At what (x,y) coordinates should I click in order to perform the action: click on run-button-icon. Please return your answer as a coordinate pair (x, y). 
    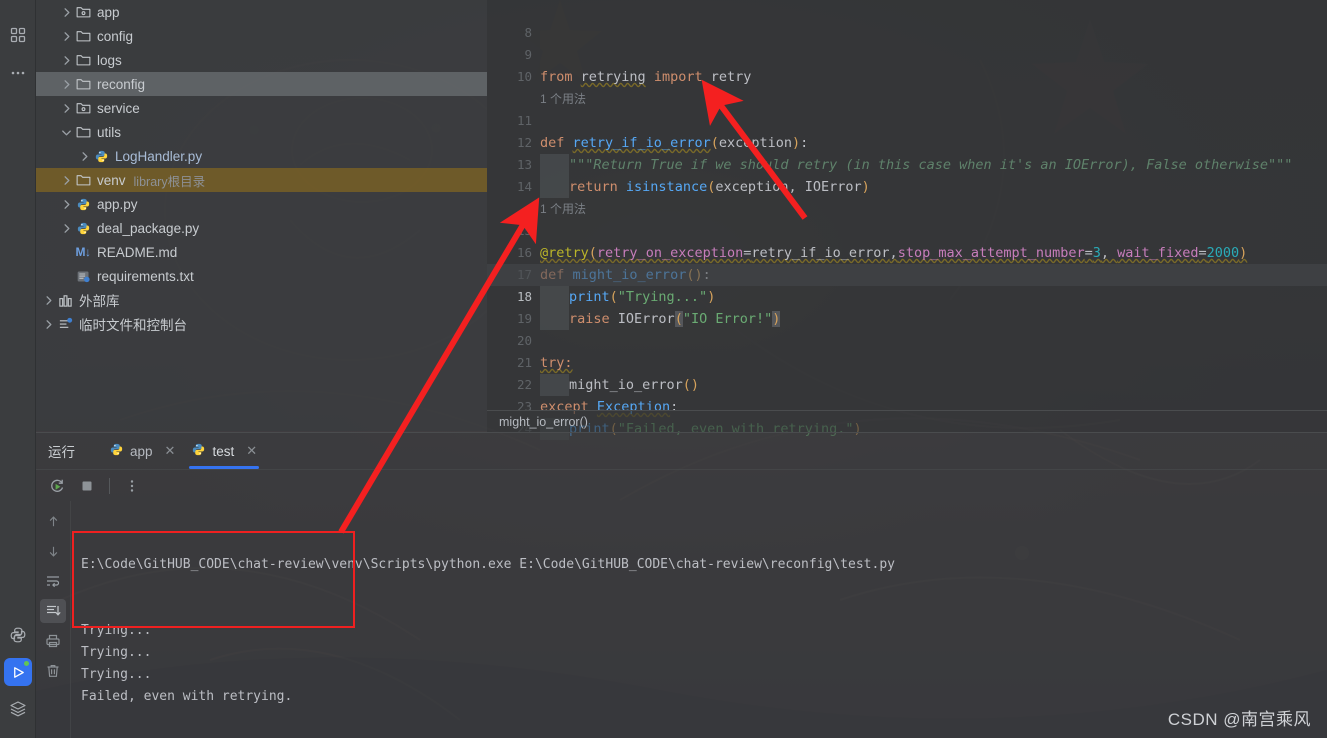
    Looking at the image, I should click on (18, 672).